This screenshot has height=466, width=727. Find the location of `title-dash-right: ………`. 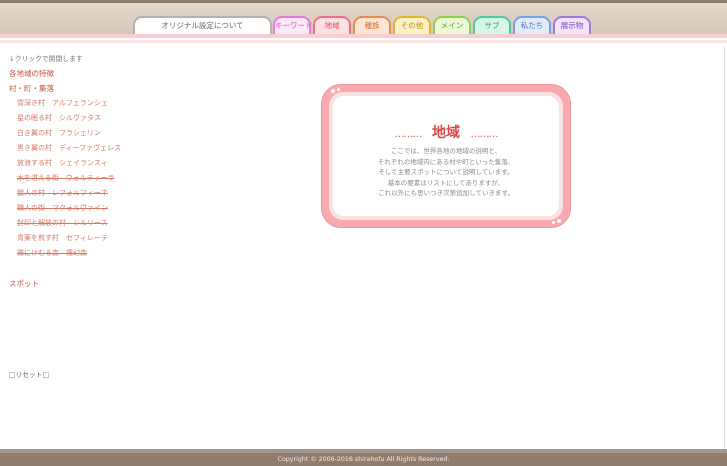

title-dash-right: ……… is located at coordinates (484, 134).